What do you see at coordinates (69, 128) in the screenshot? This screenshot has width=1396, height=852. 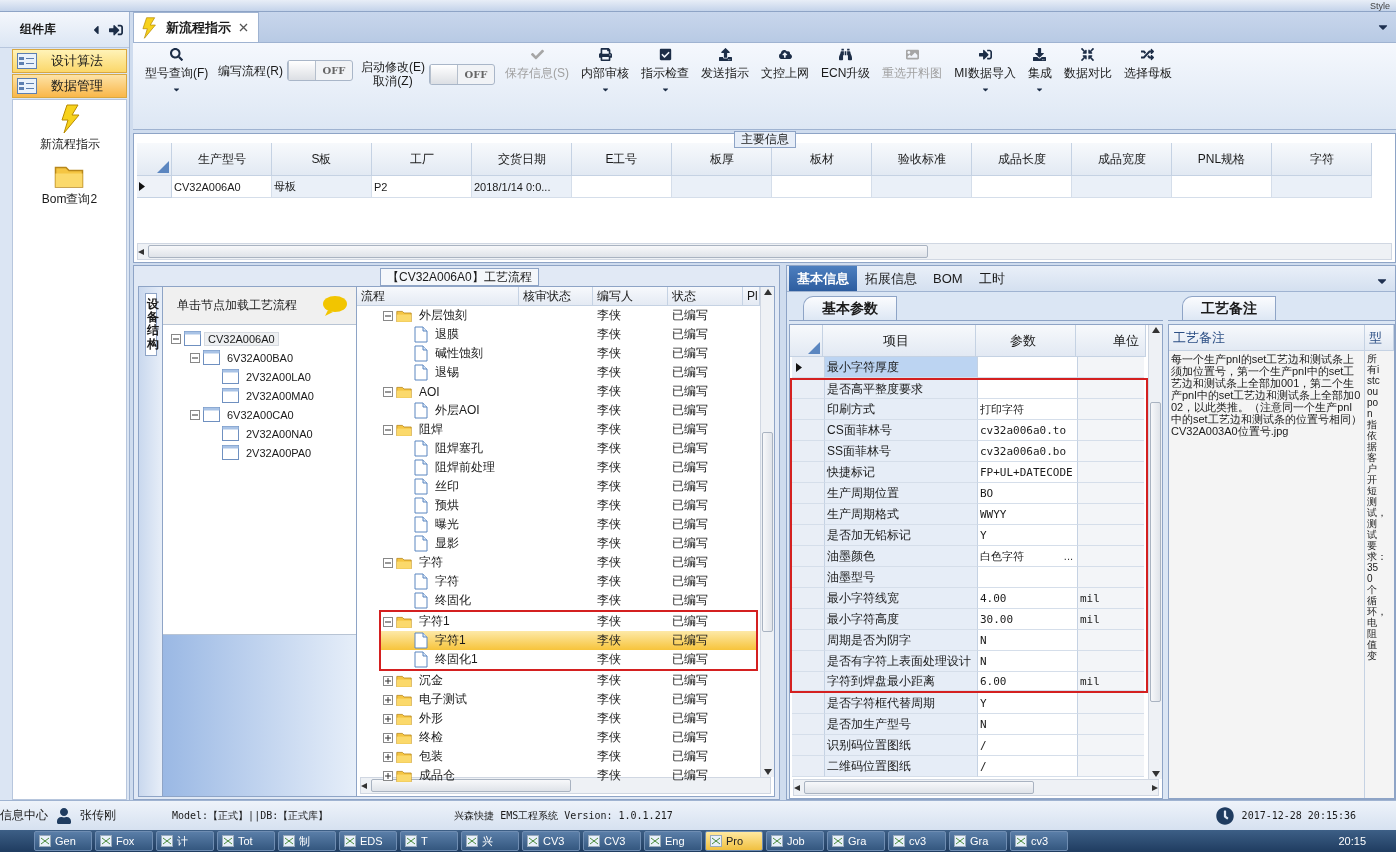 I see `sidebar-item: 新流程指示` at bounding box center [69, 128].